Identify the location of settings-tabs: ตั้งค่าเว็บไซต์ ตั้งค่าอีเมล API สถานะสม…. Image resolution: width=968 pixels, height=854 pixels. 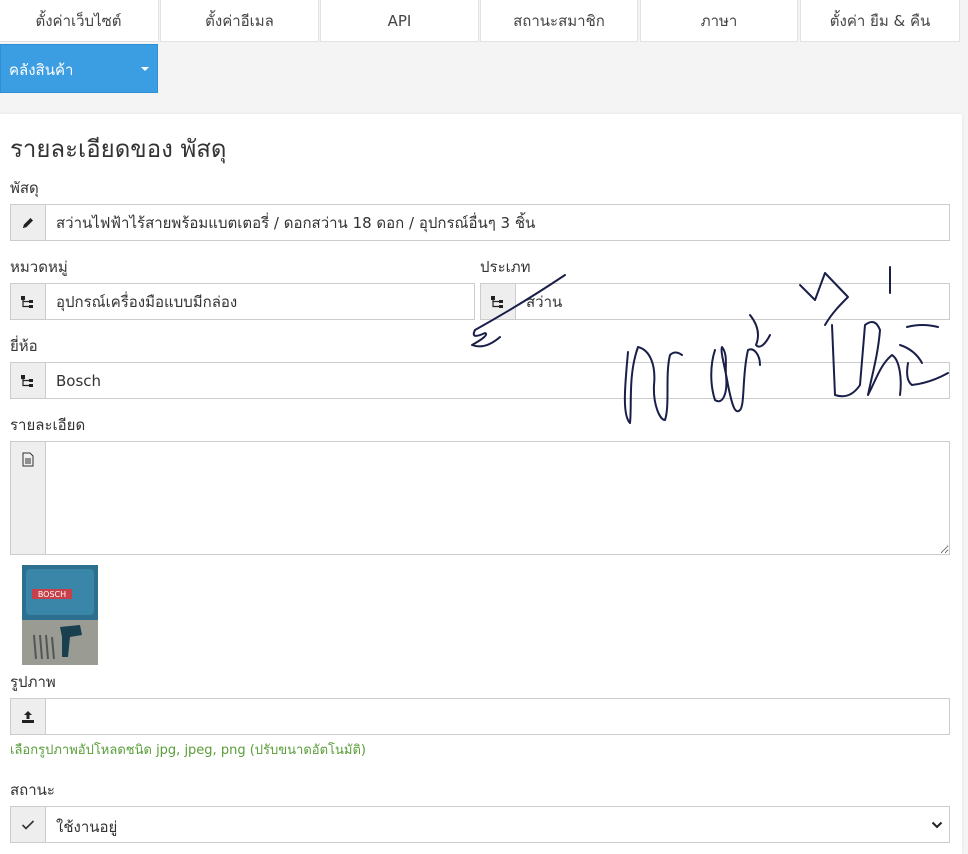
(484, 21).